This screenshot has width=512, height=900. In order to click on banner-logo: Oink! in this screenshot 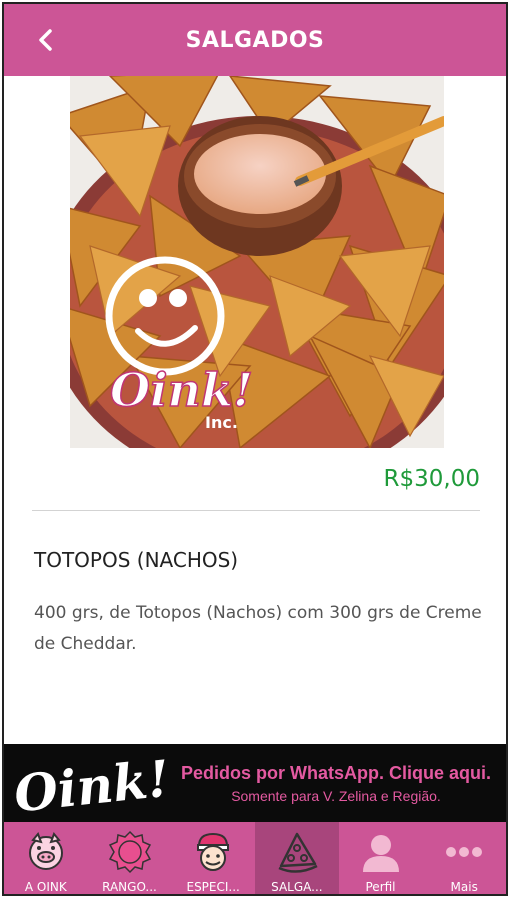, I will do `click(88, 783)`.